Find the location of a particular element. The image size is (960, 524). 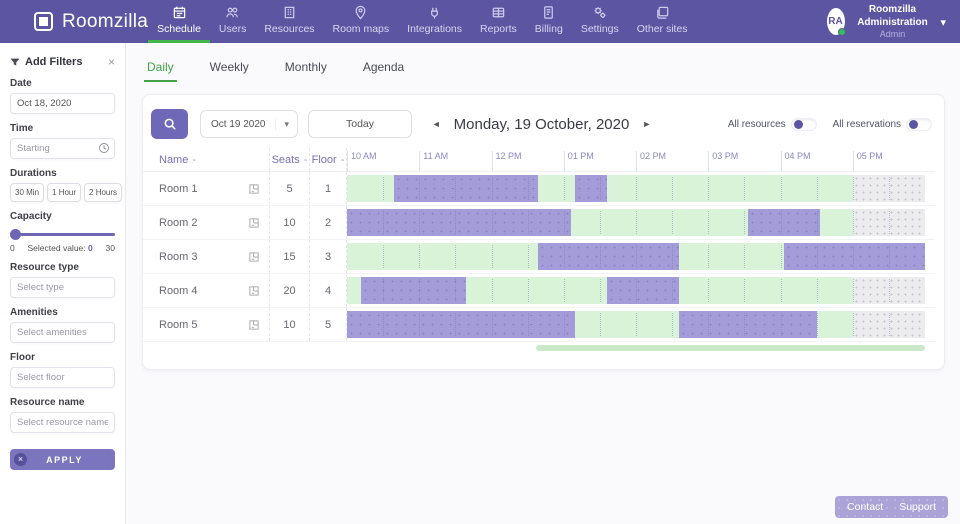

room-name: Room 2 is located at coordinates (203, 223).